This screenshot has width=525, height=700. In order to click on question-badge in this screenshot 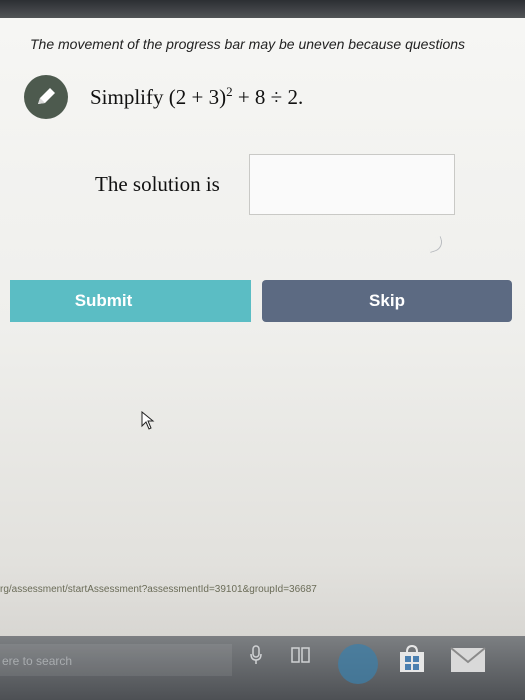, I will do `click(46, 97)`.